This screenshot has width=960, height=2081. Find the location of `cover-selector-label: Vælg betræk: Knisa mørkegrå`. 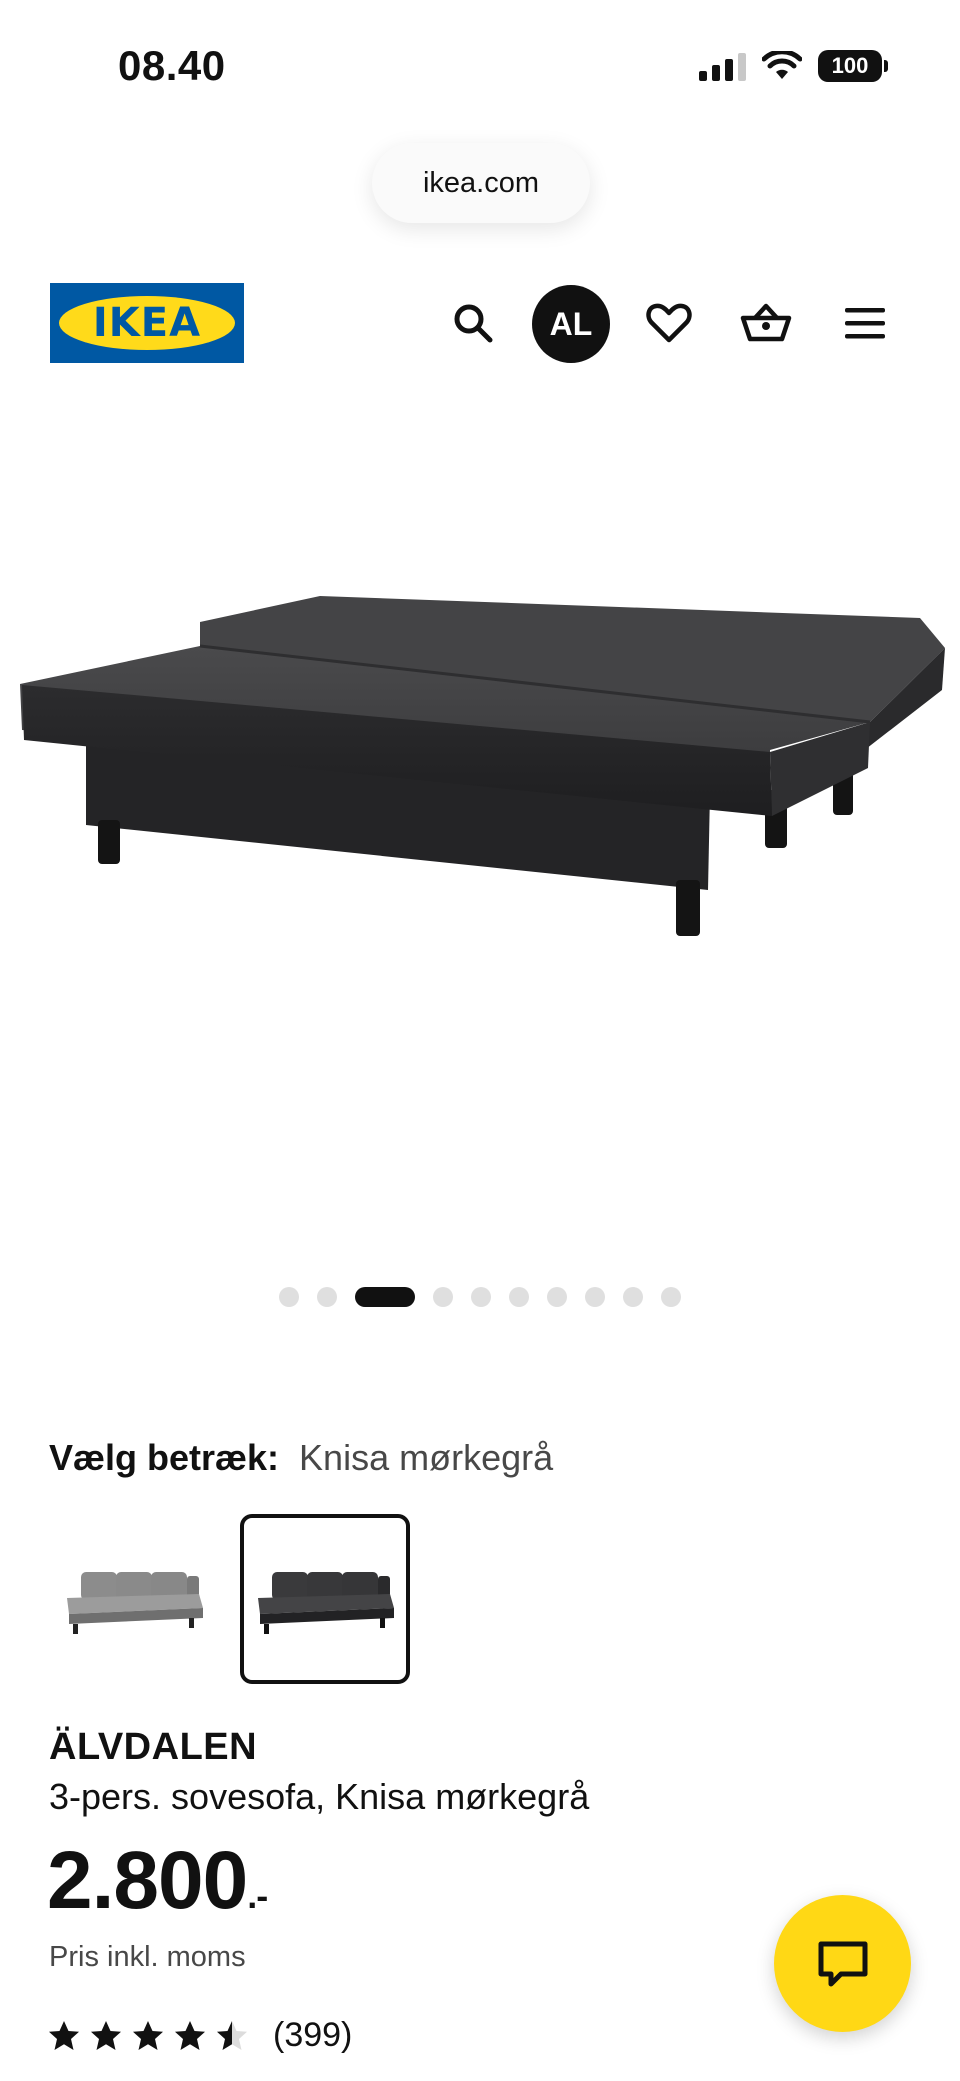

cover-selector-label: Vælg betræk: Knisa mørkegrå is located at coordinates (301, 1458).